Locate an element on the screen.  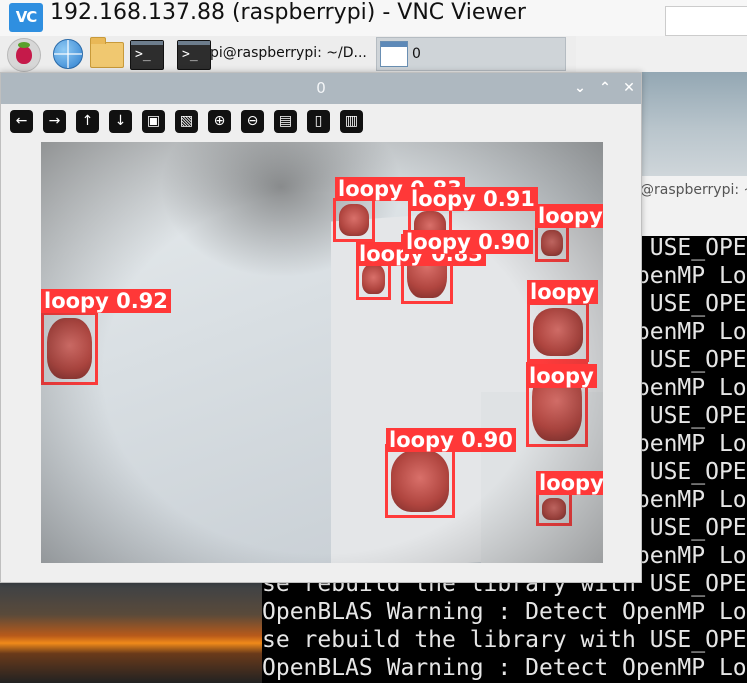
vnc-logo-icon: VC is located at coordinates (26, 17).